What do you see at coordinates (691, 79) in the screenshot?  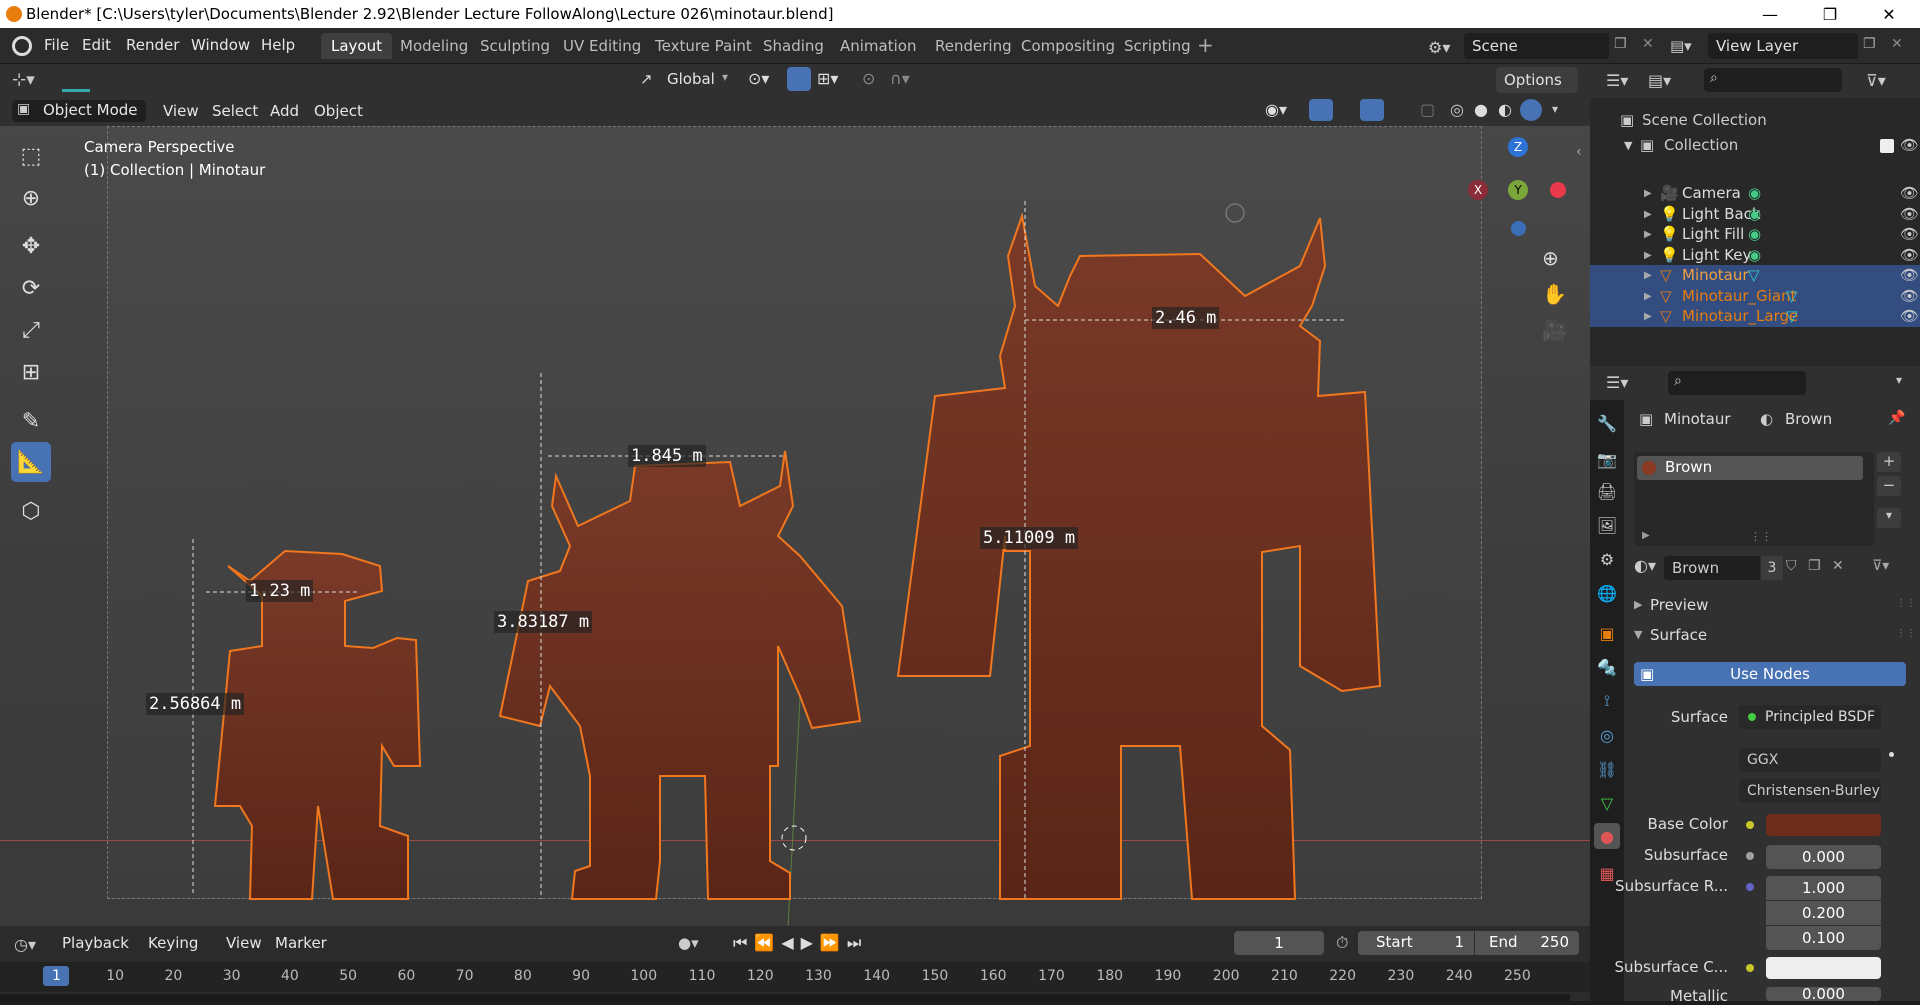 I see `transform-orientation-dropdown: Global` at bounding box center [691, 79].